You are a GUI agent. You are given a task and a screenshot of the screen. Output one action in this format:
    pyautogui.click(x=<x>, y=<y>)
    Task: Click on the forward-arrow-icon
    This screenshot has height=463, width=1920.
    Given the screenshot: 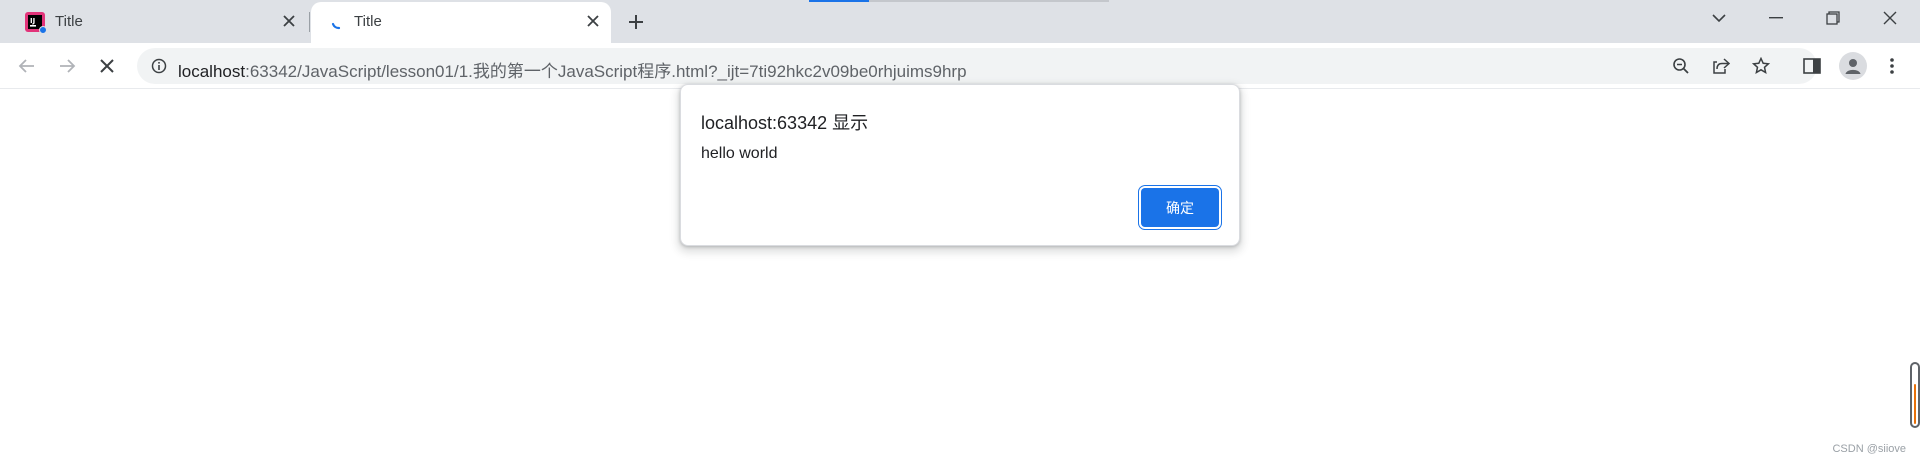 What is the action you would take?
    pyautogui.click(x=67, y=66)
    